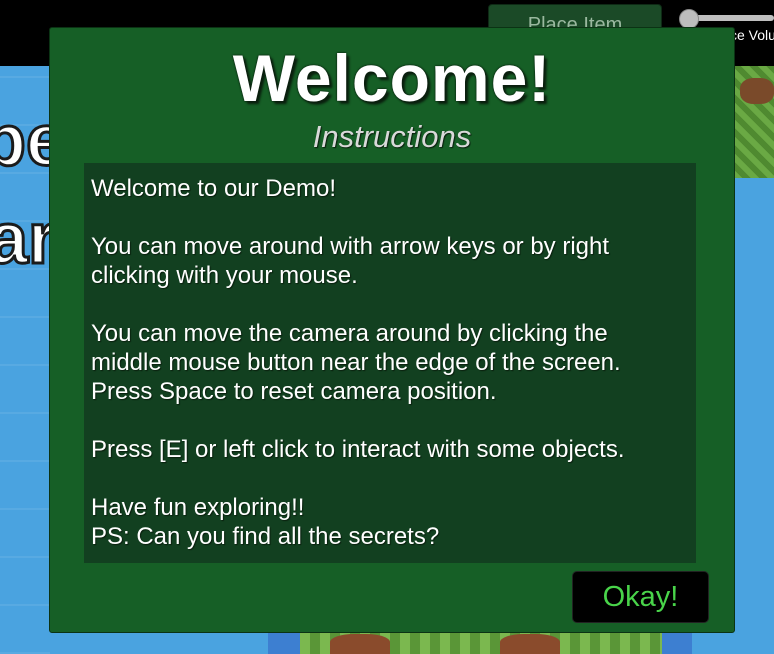  I want to click on instruction-line: clicking with your mouse., so click(224, 275).